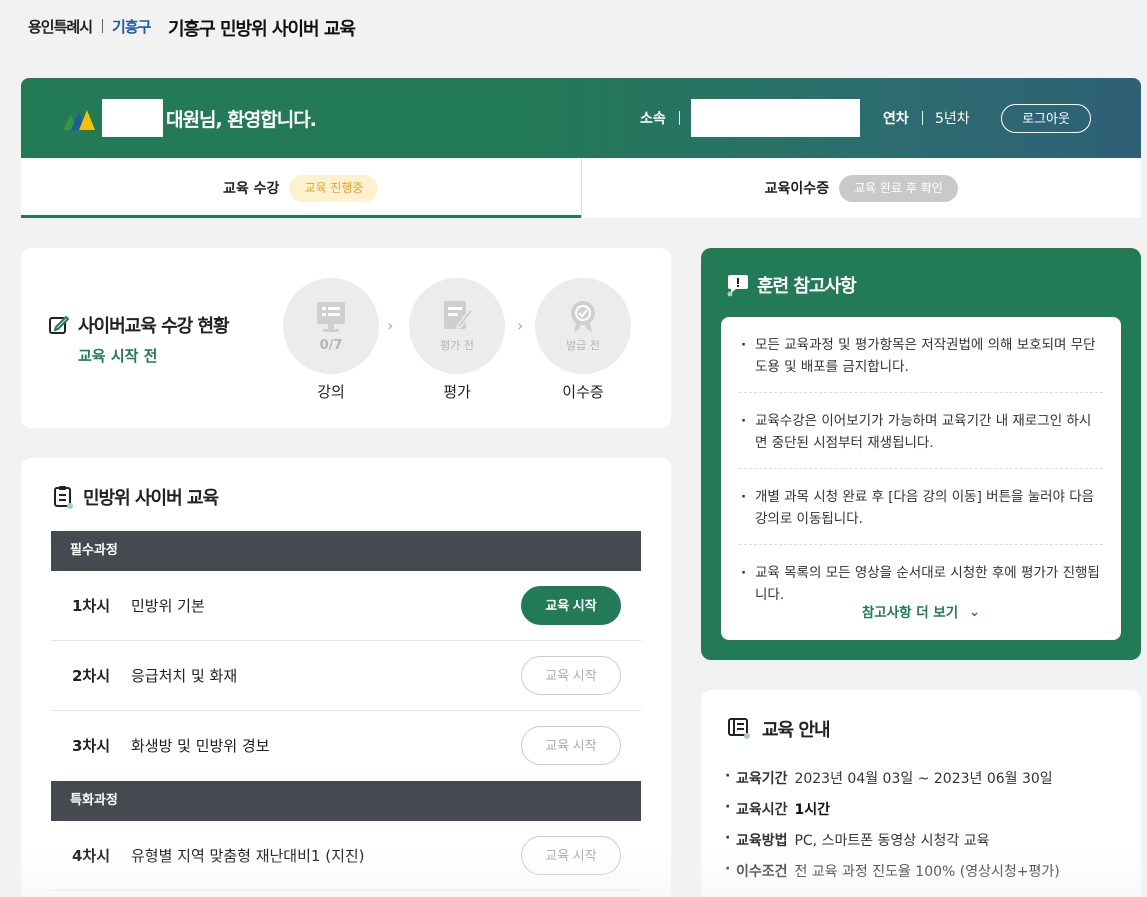 The height and width of the screenshot is (897, 1147). I want to click on main-tabs: 교육 수강 교육 진행중 교육이수증 교육 완료 후 확인, so click(581, 188).